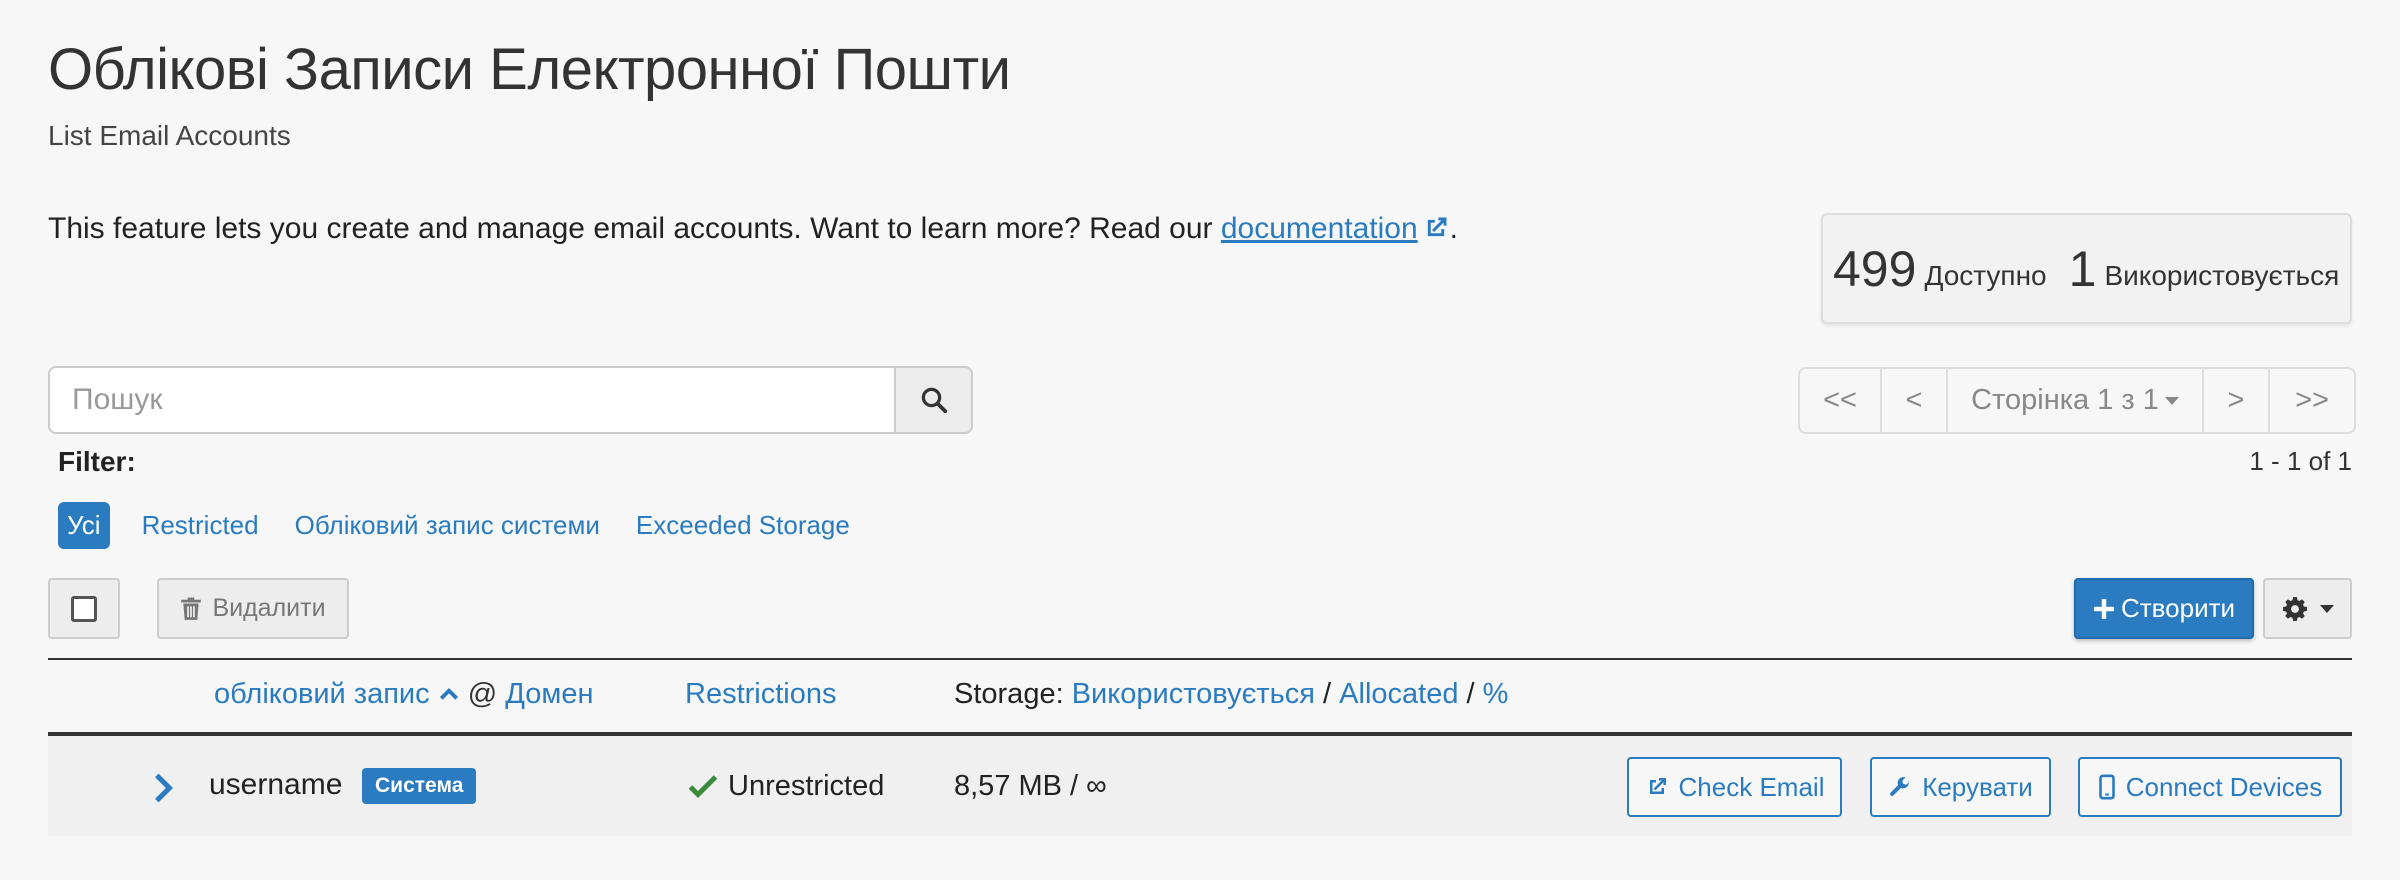  Describe the element at coordinates (169, 135) in the screenshot. I see `page-subtitle: List Email Accounts` at that location.